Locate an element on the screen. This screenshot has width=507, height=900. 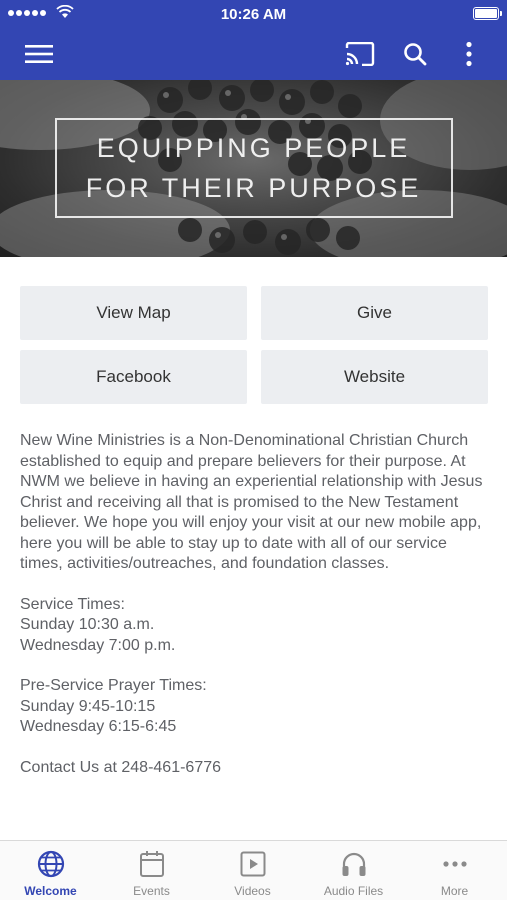
search-icon is located at coordinates (415, 54).